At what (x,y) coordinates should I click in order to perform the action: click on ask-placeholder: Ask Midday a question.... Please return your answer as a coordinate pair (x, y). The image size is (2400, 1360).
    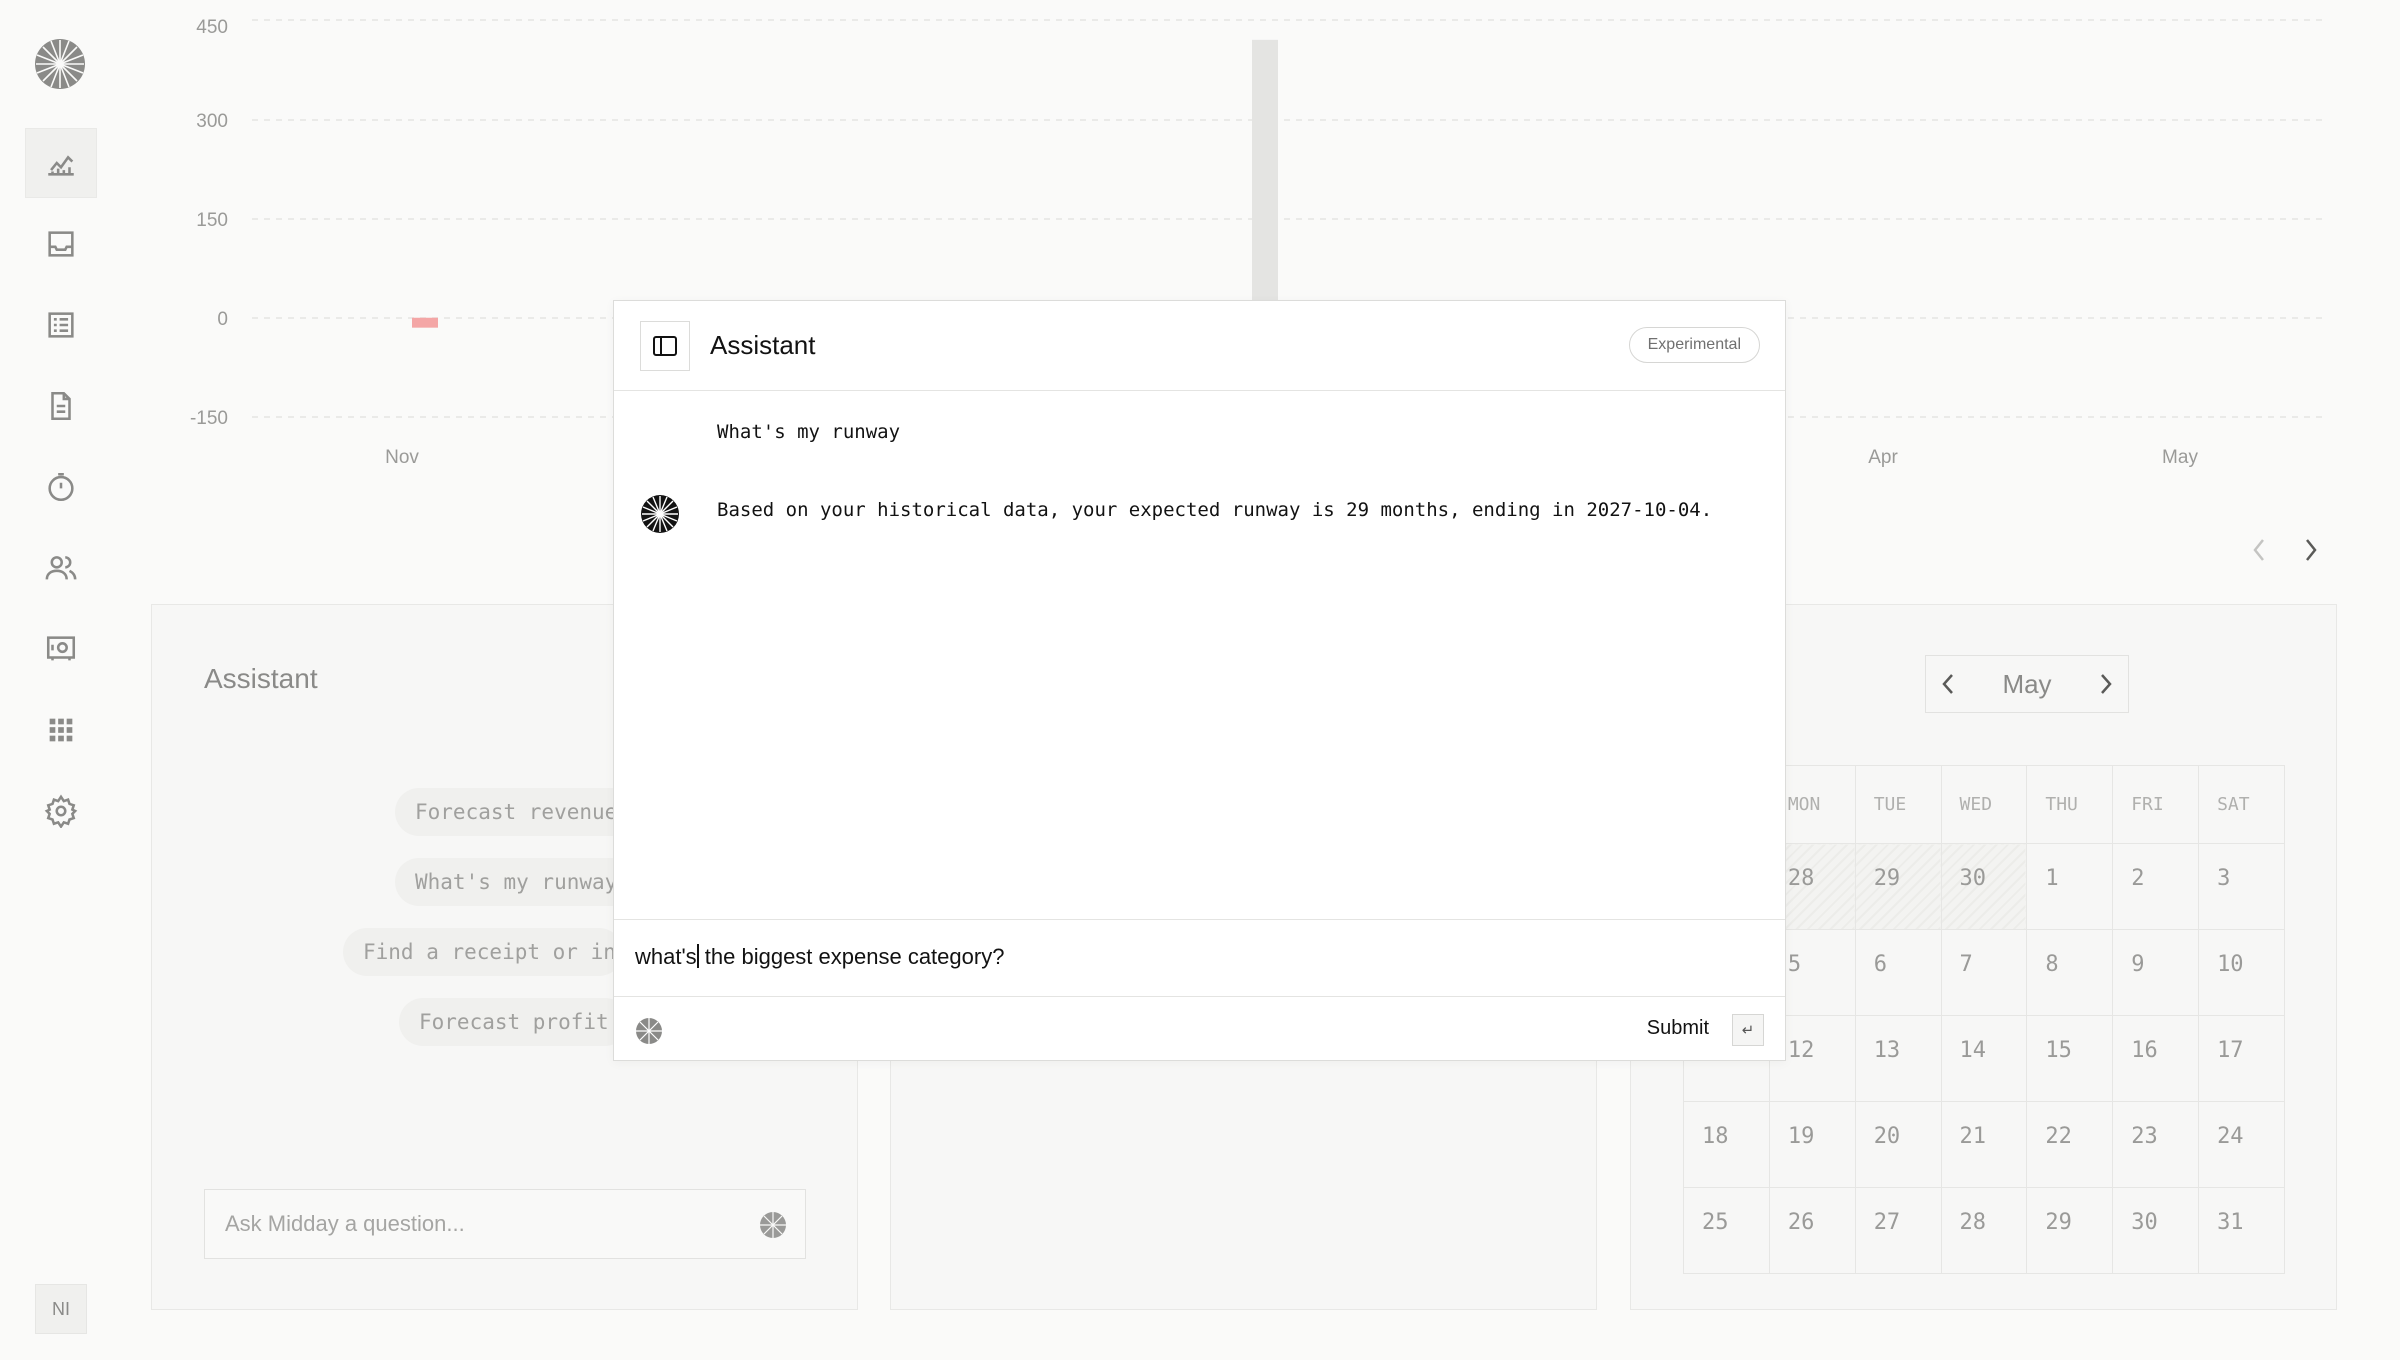
    Looking at the image, I should click on (345, 1223).